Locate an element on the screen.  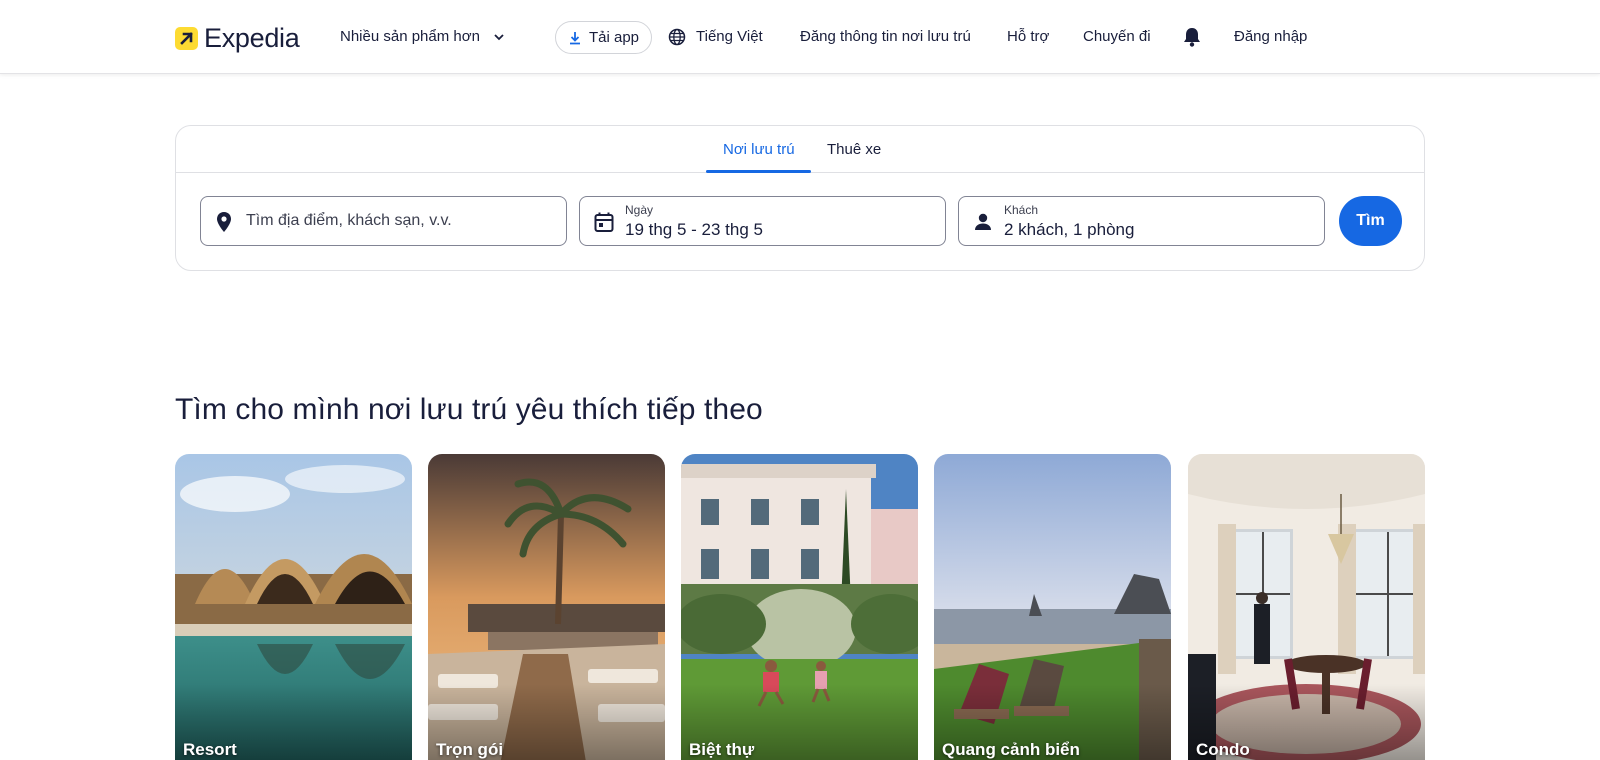
destination-field: Tìm địa điểm, khách sạn, v.v. is located at coordinates (383, 221).